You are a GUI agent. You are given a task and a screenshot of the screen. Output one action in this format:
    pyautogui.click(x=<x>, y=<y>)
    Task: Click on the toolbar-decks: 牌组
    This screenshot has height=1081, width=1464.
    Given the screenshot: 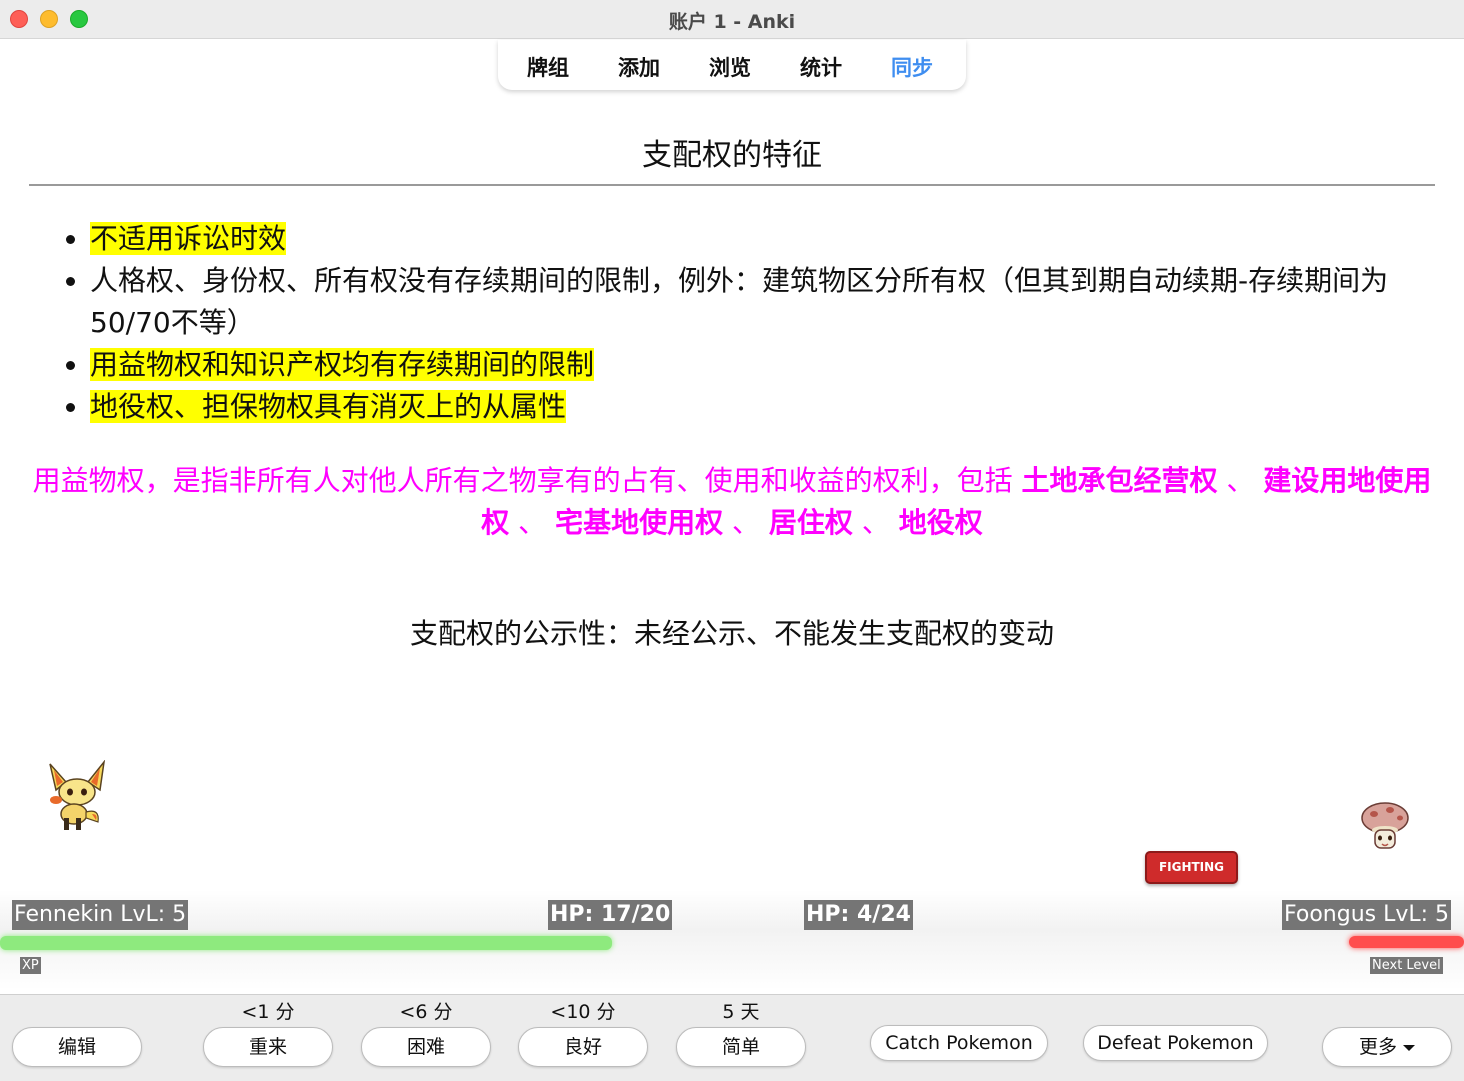 What is the action you would take?
    pyautogui.click(x=548, y=67)
    